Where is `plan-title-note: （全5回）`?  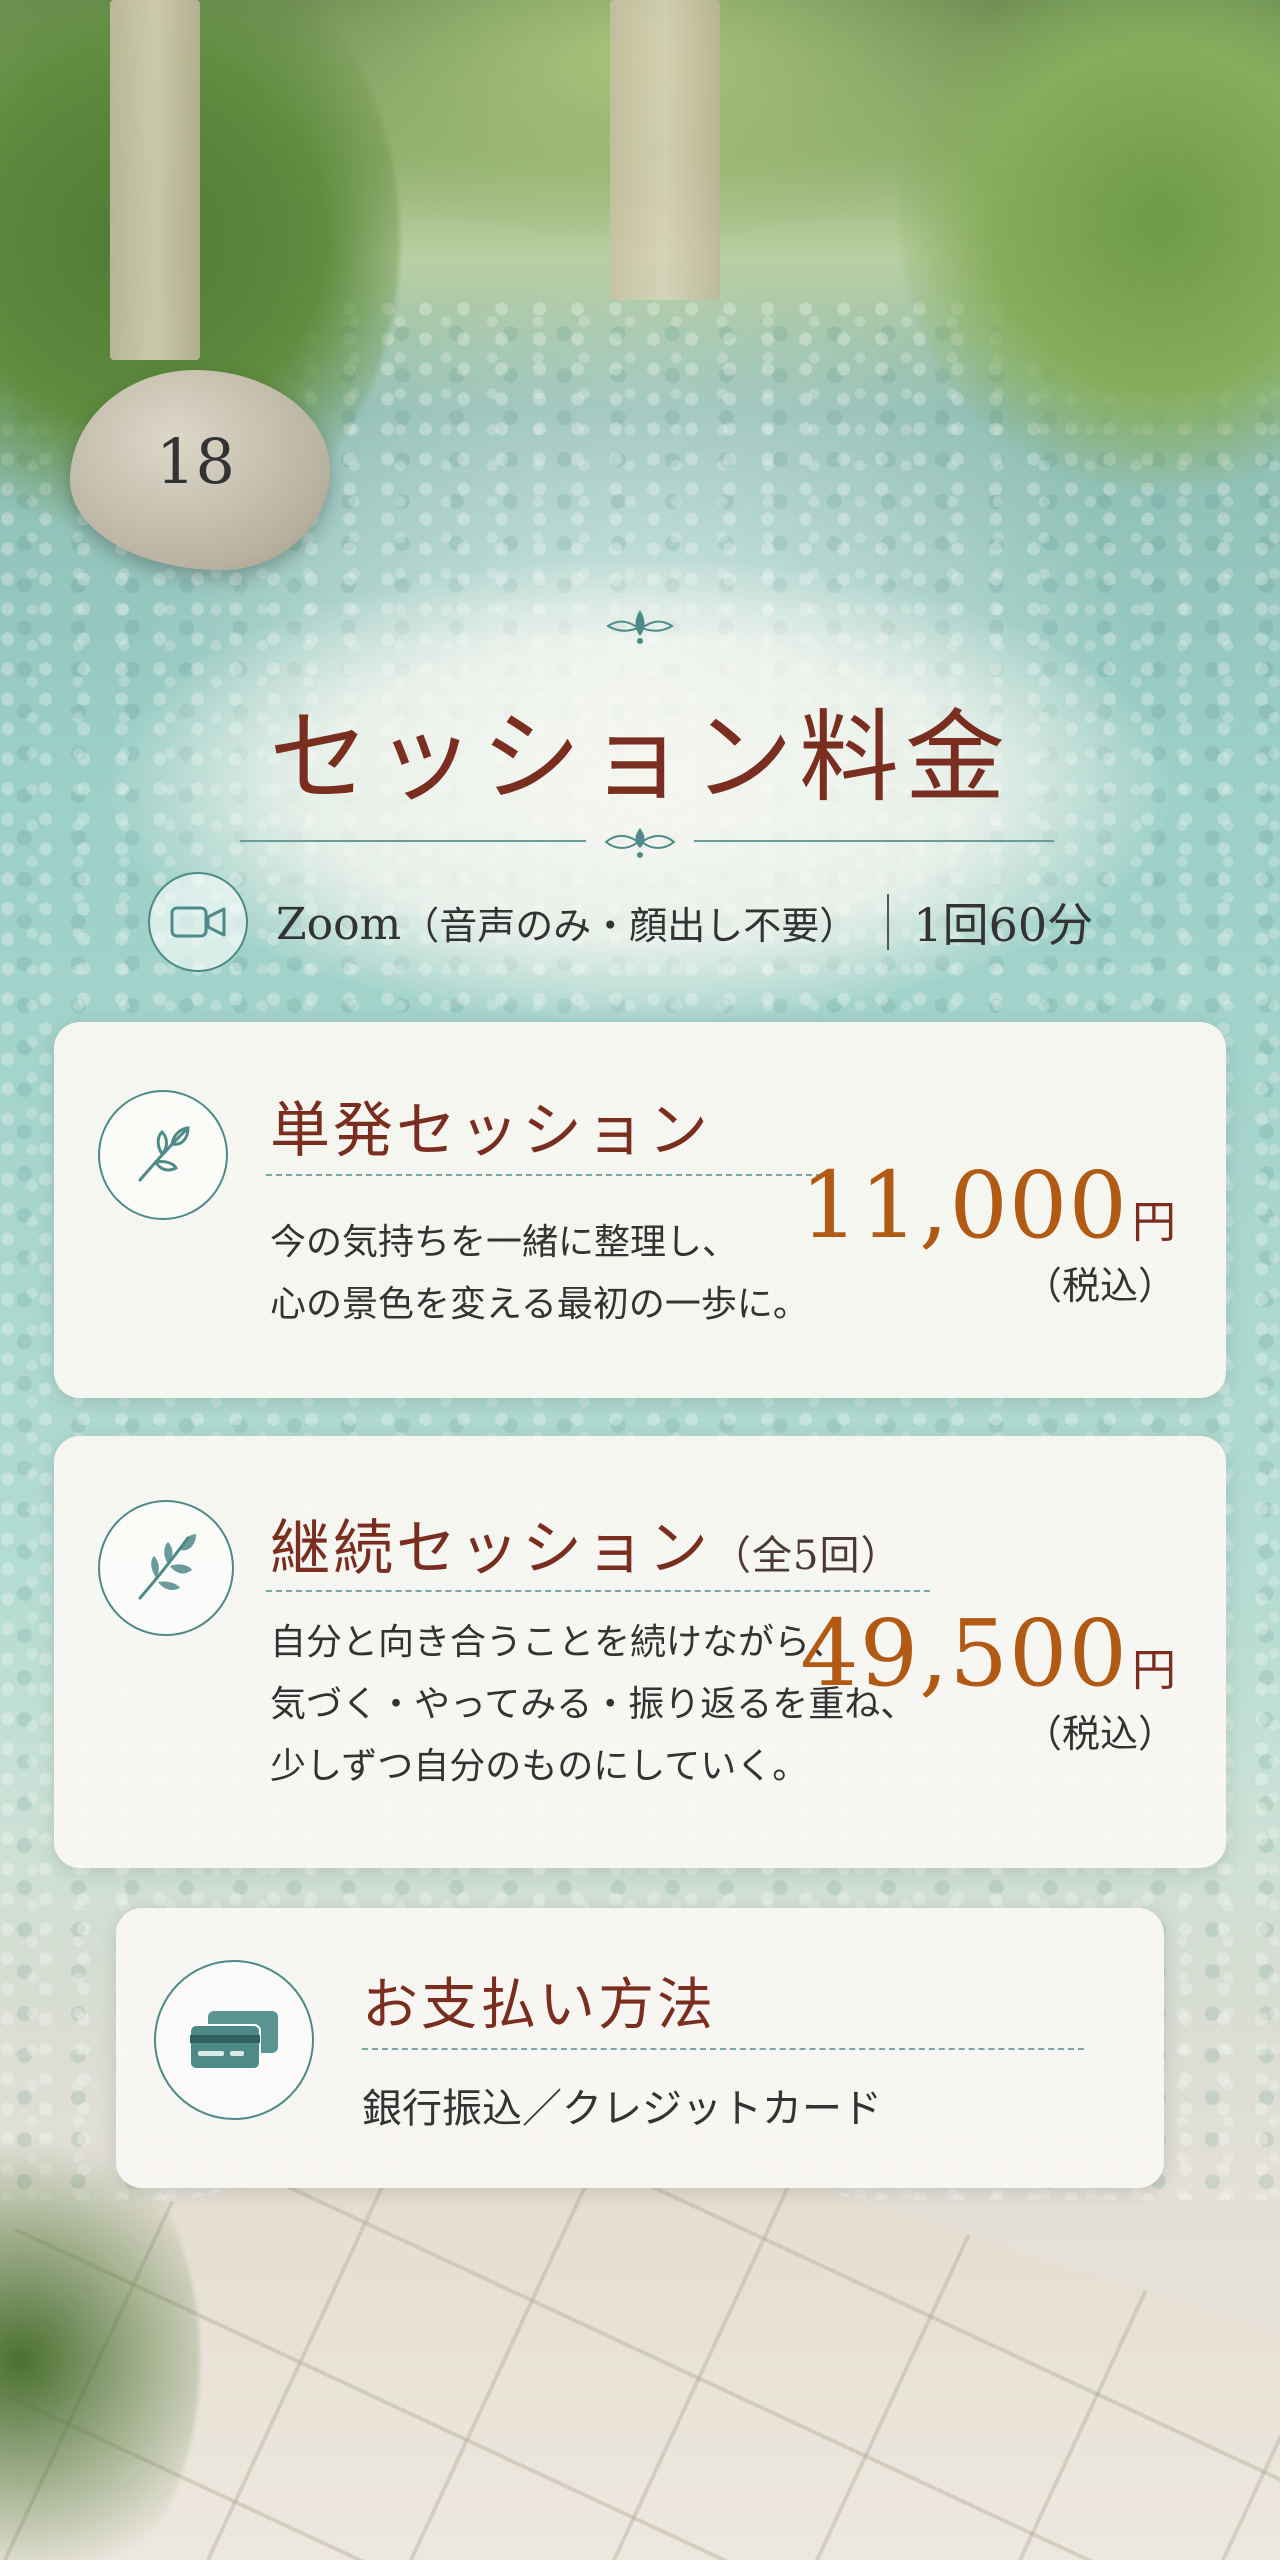
plan-title-note: （全5回） is located at coordinates (806, 1556).